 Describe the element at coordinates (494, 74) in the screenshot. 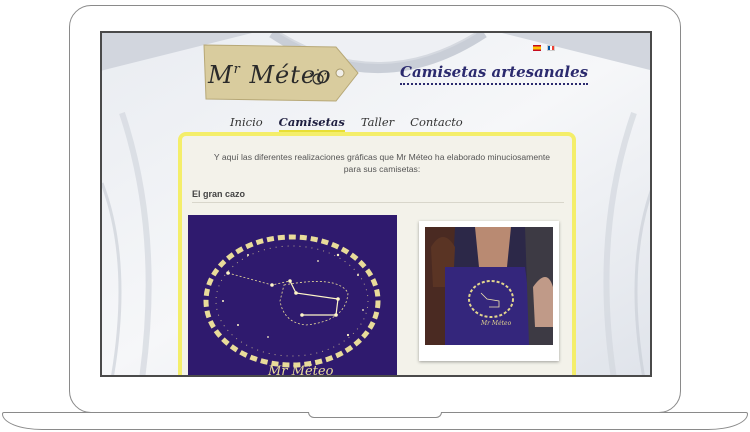

I see `site-tagline: Camisetas artesanales` at that location.